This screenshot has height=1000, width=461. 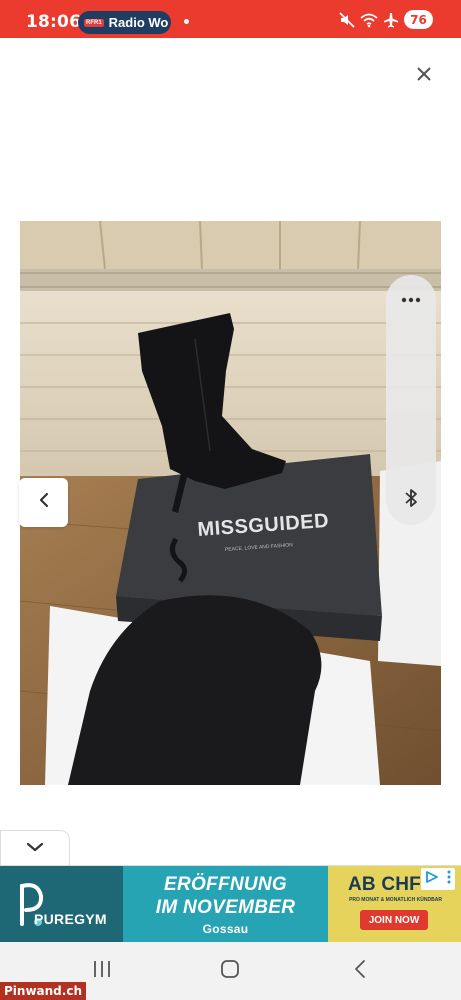 I want to click on ad-brand-panel: PUREGYM, so click(x=61, y=904).